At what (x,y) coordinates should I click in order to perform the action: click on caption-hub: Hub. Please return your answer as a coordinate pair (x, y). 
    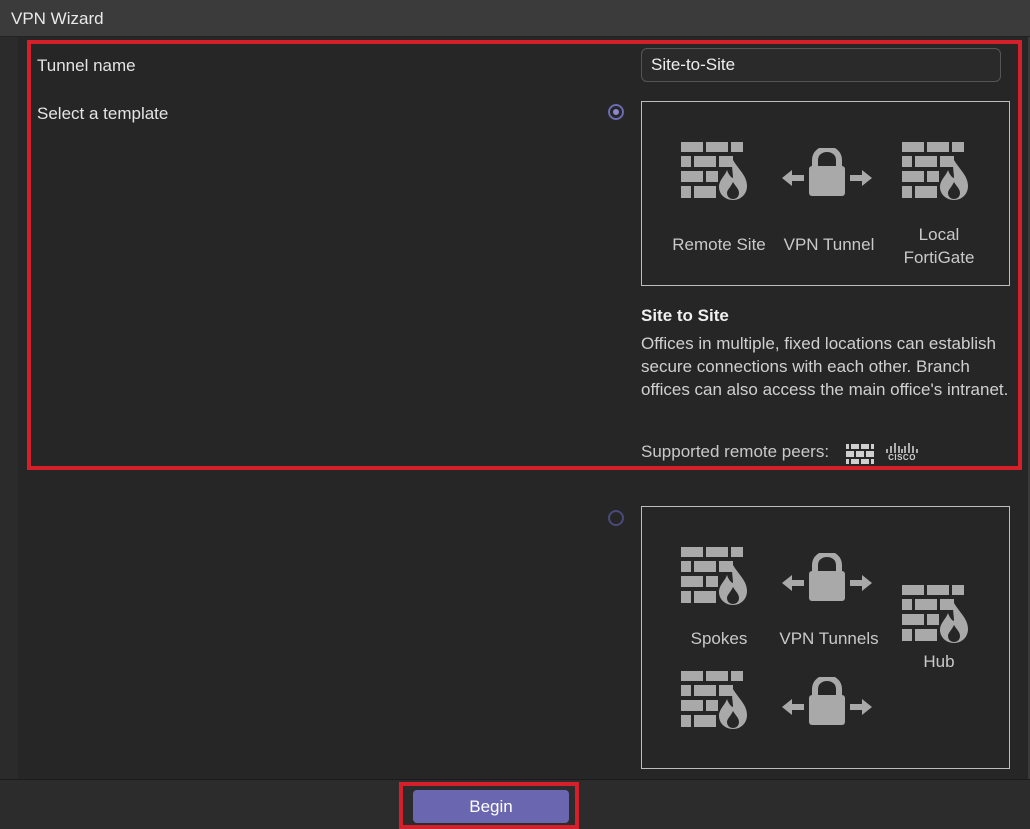
    Looking at the image, I should click on (939, 661).